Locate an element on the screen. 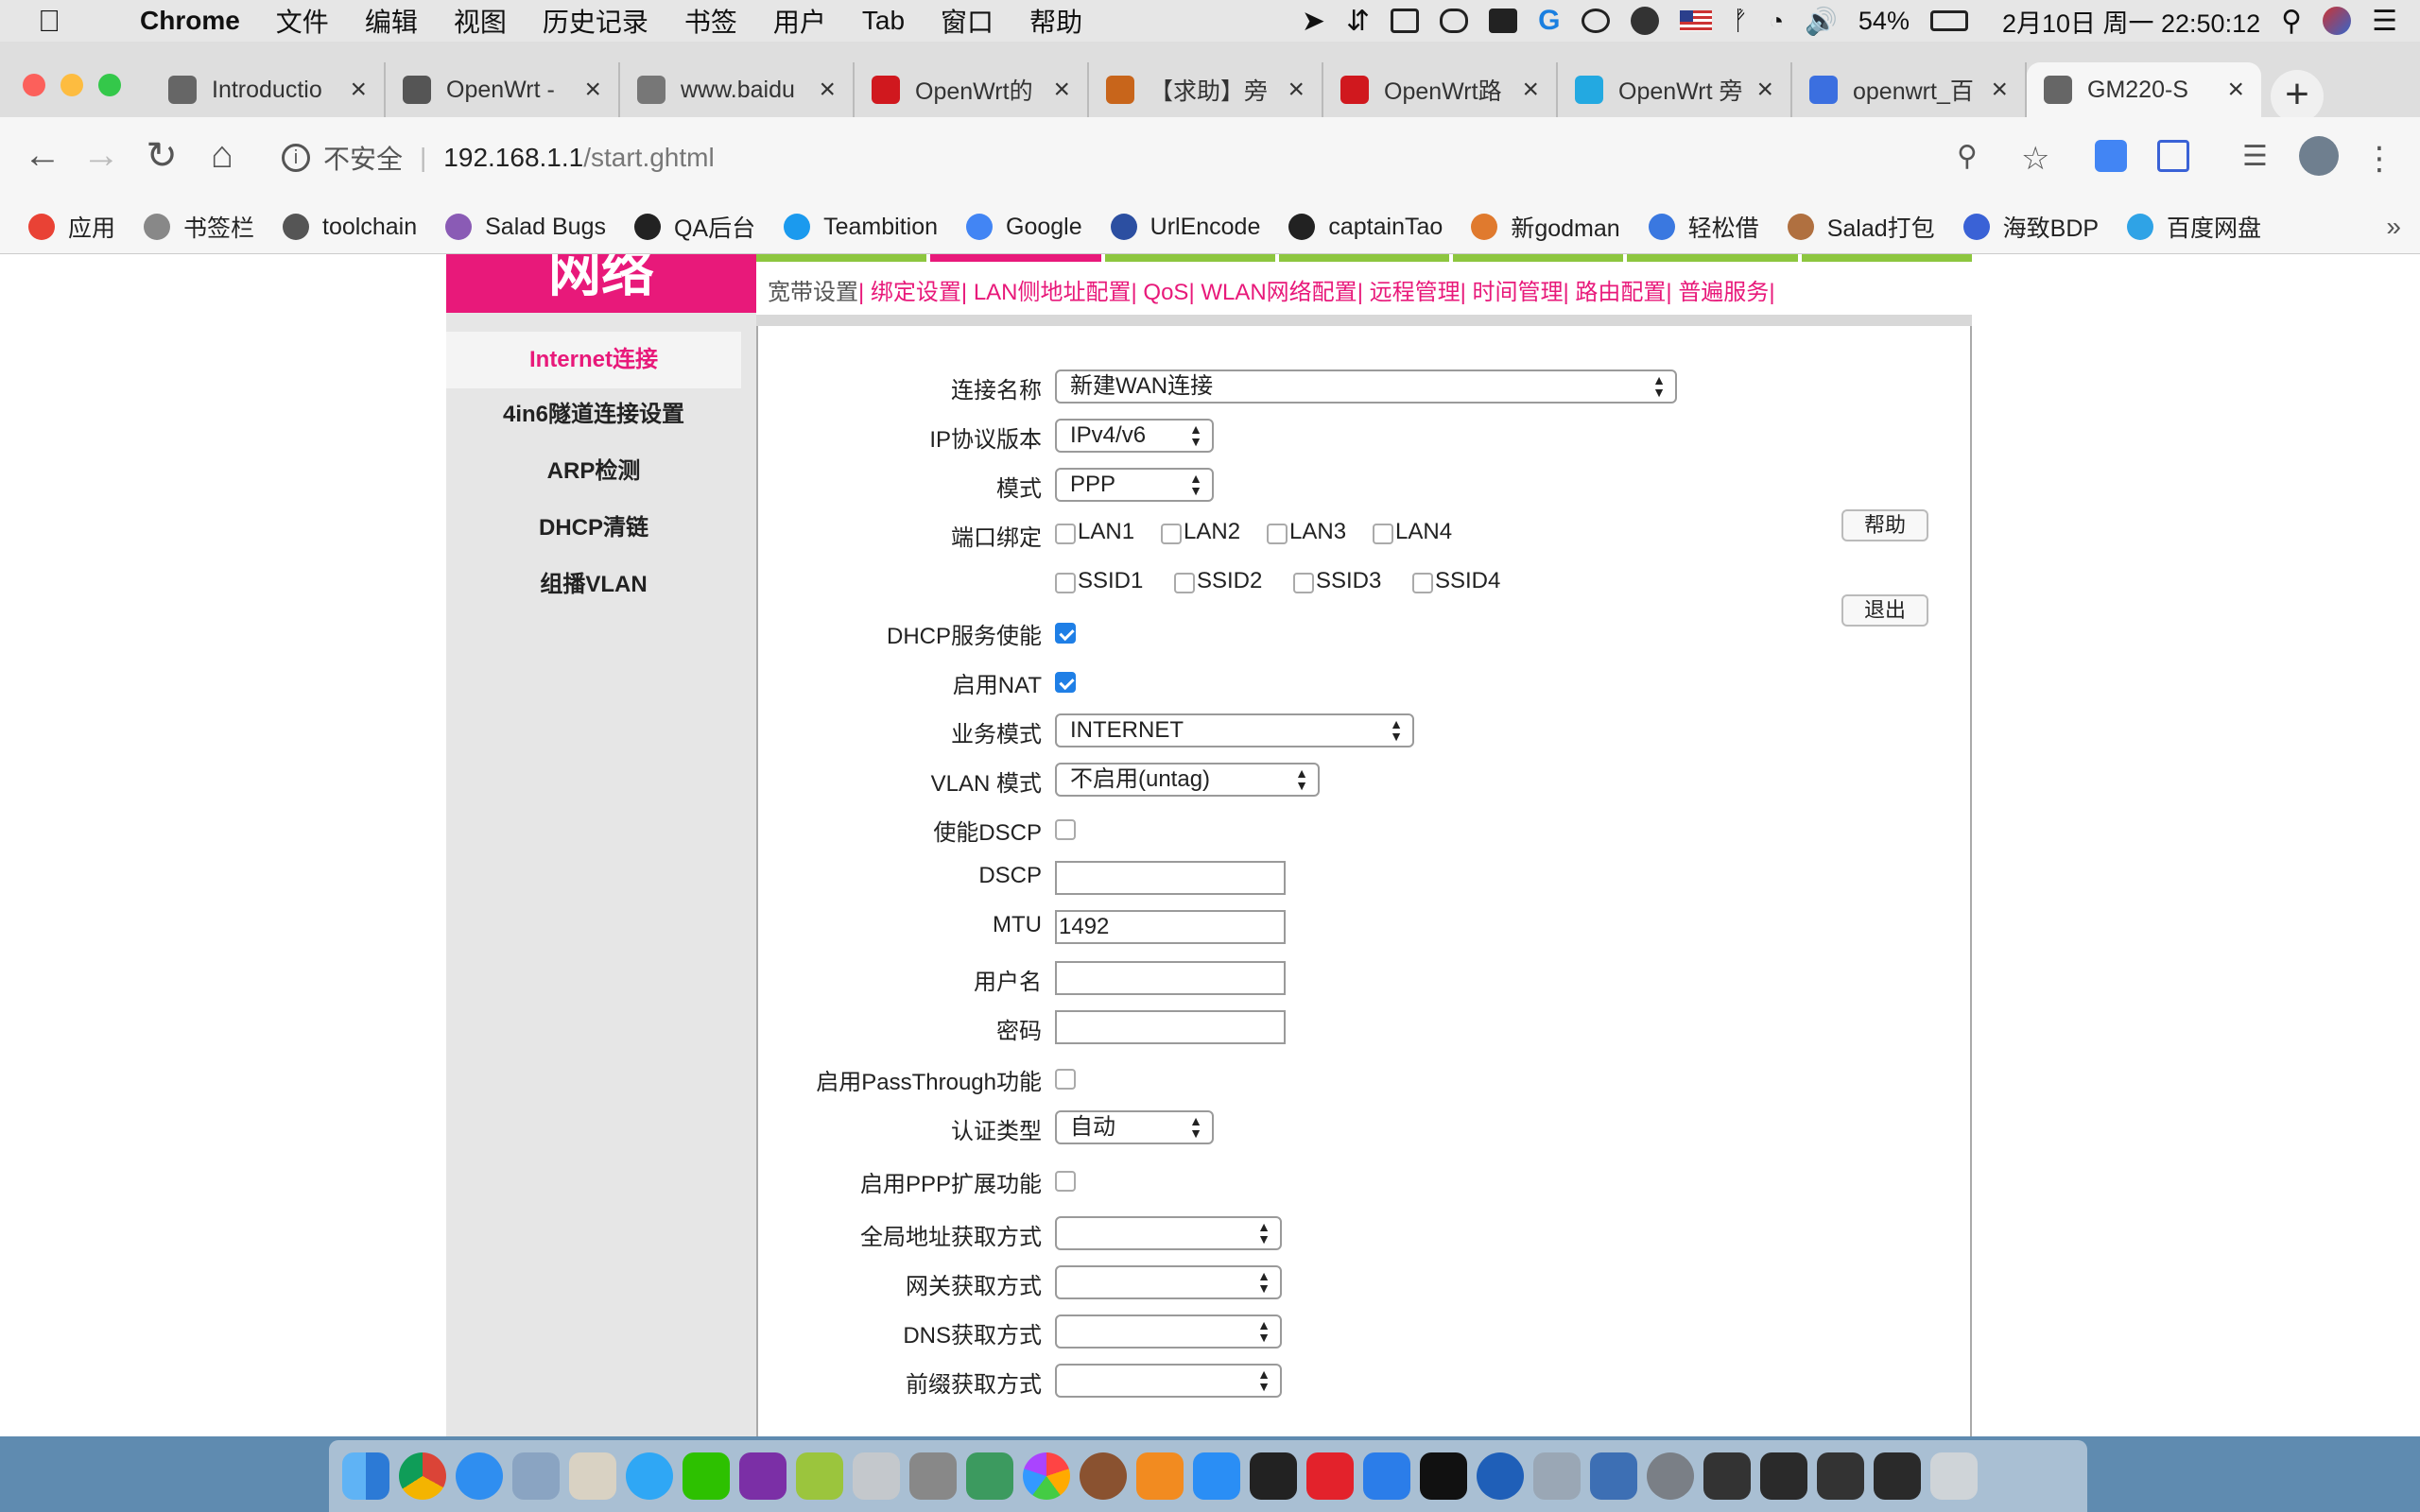  p-app-icon is located at coordinates (1217, 1476).